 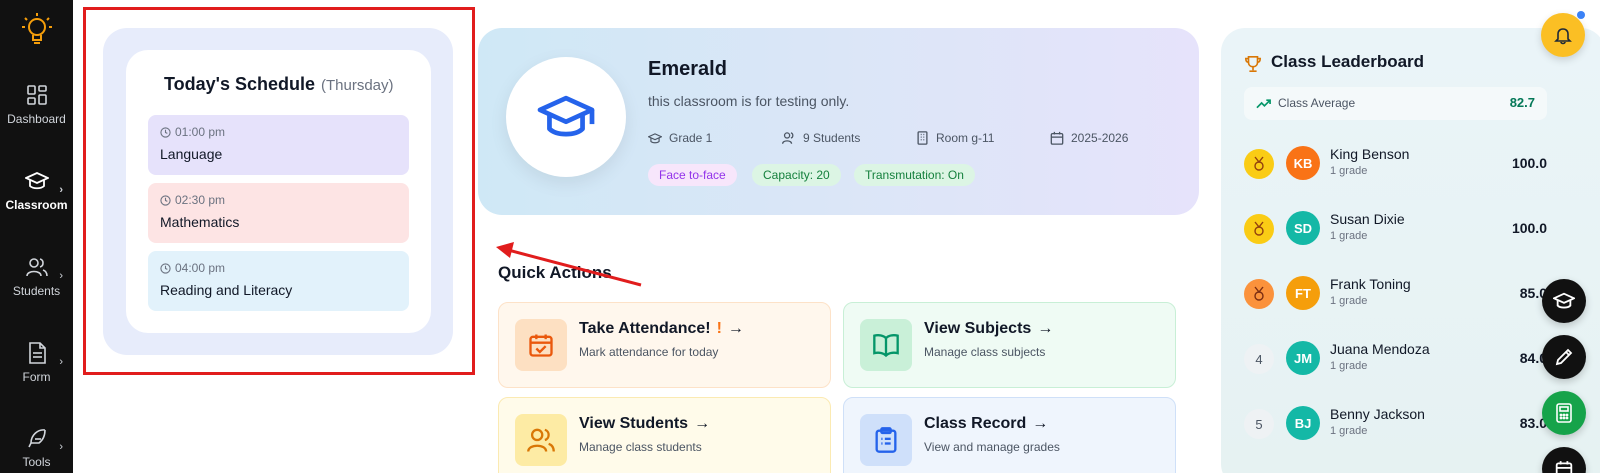 I want to click on classroom-fab-button, so click(x=1564, y=301).